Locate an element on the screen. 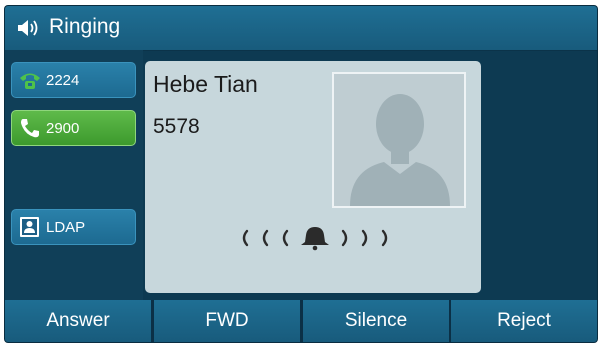 The height and width of the screenshot is (347, 602). caller-name: Hebe Tian is located at coordinates (205, 84).